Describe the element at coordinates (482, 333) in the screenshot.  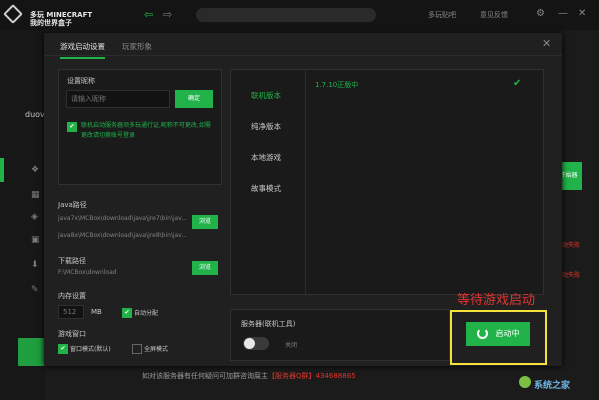
I see `loading-spinner-icon` at that location.